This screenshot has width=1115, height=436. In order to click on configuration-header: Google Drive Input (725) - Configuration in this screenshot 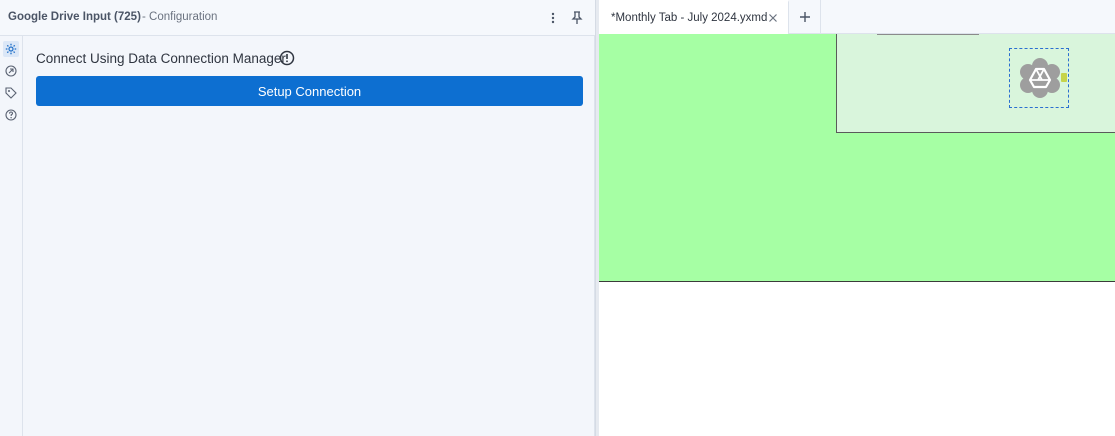, I will do `click(297, 18)`.